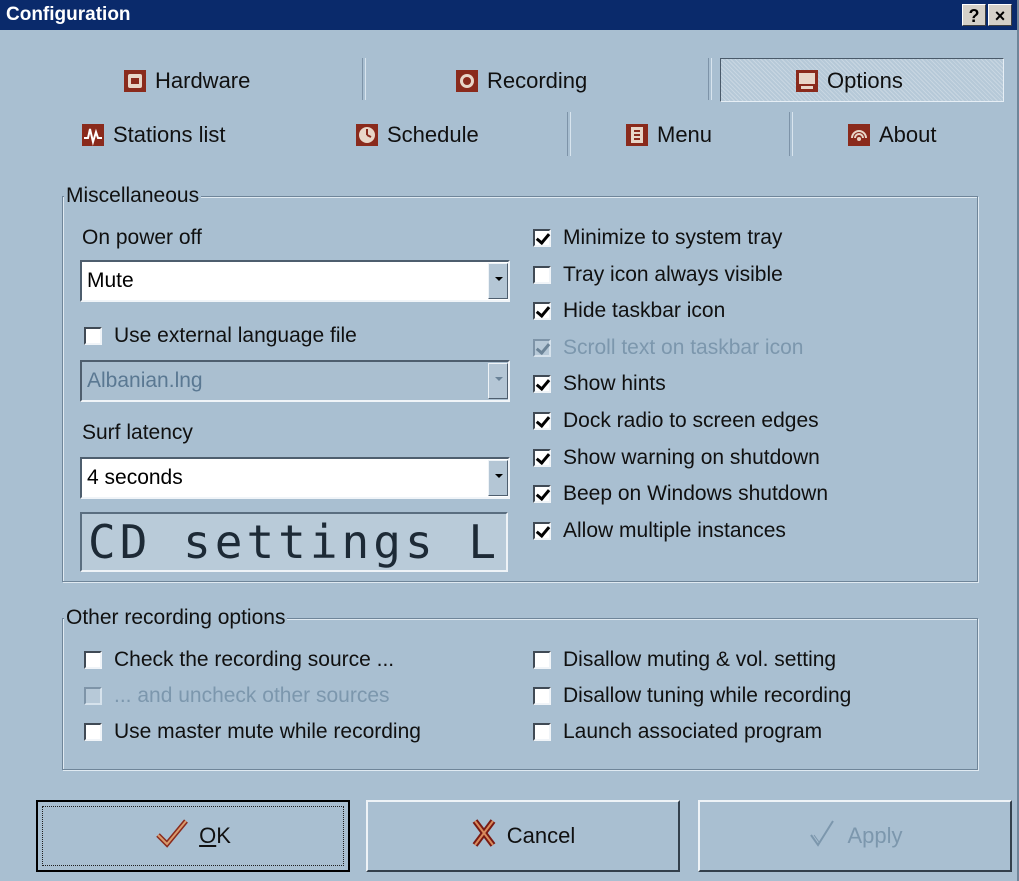  I want to click on tab-label: About, so click(908, 134).